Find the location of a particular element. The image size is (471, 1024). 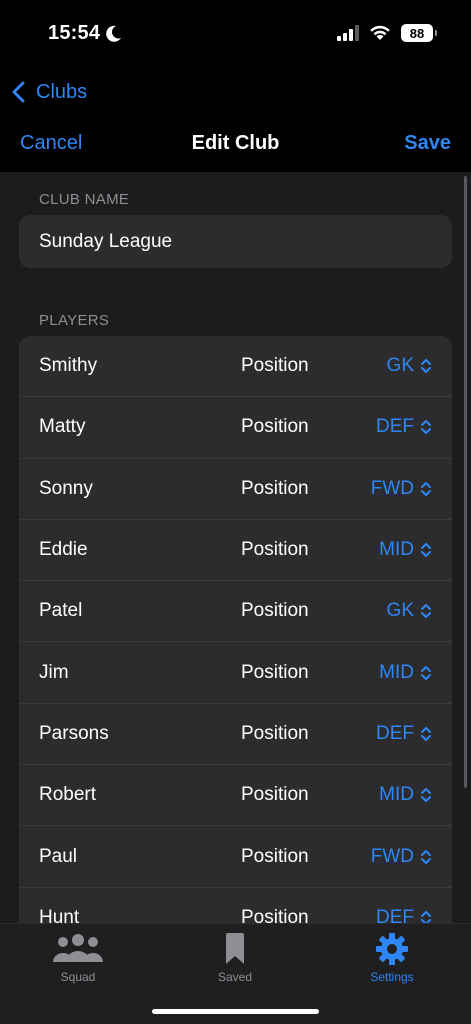

status-bar: 15:54 88 is located at coordinates (235, 35).